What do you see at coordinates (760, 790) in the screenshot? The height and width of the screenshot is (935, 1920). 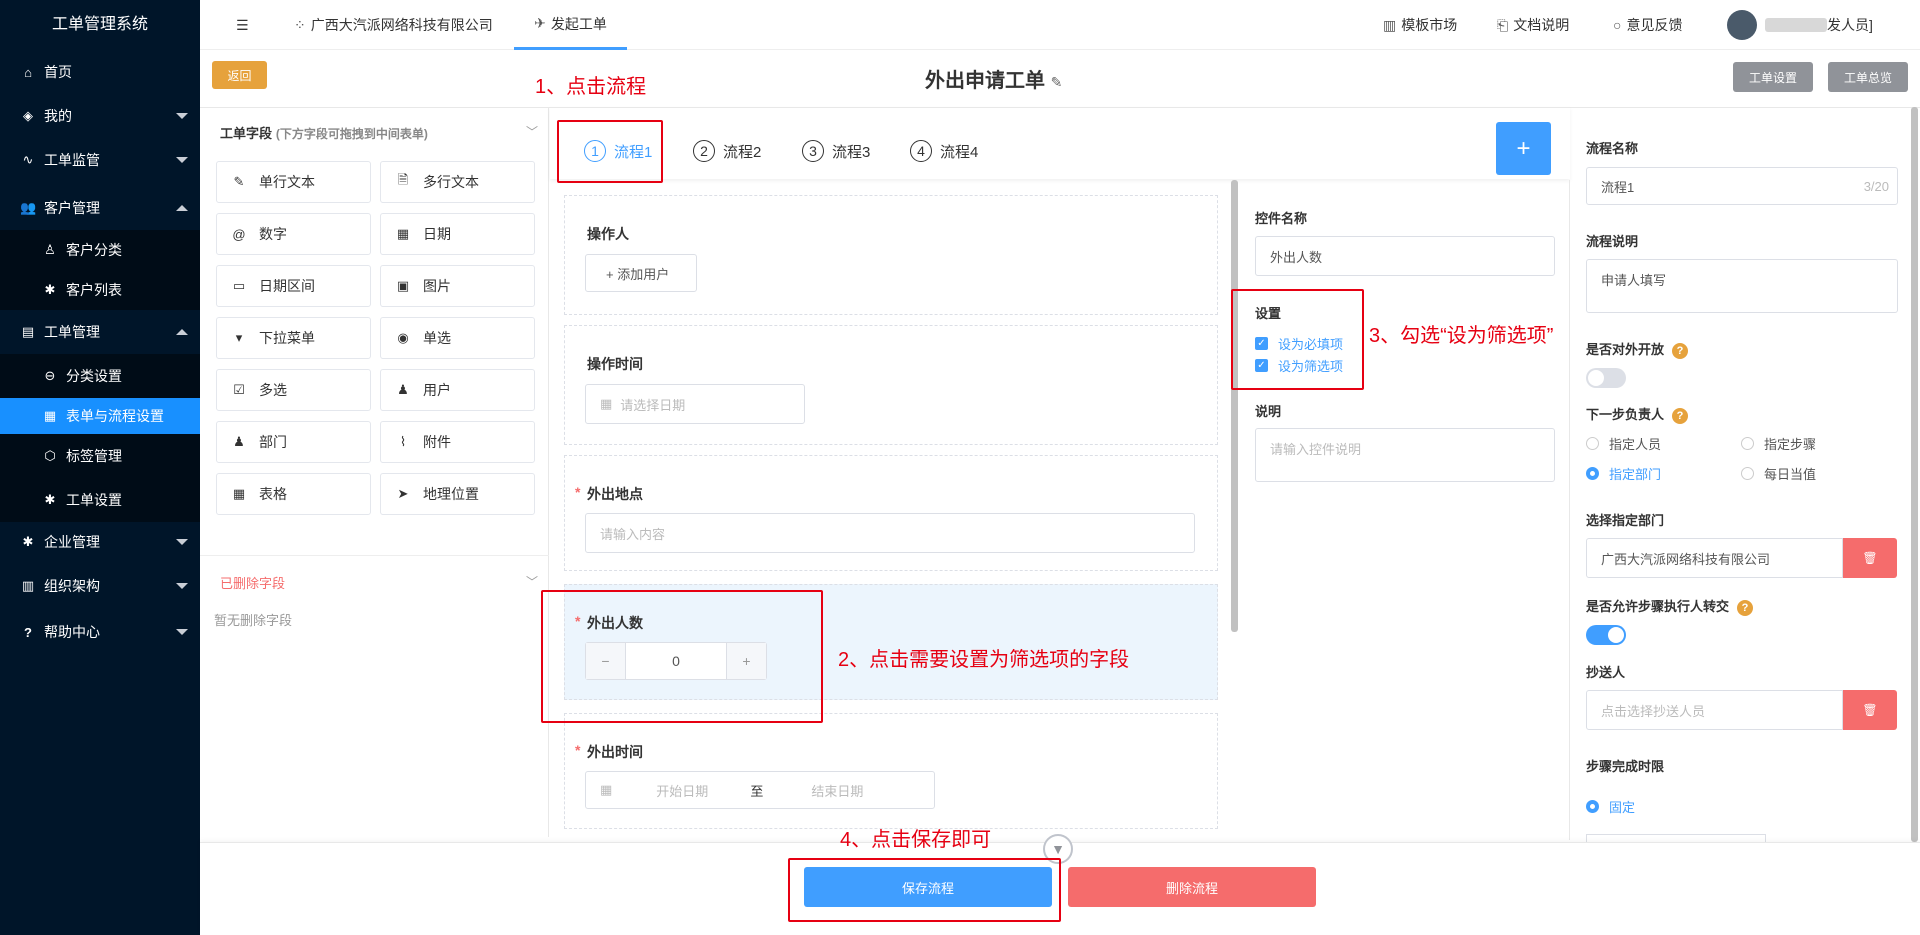 I see `date-range-input: ▦ 开始日期 至 结束日期` at bounding box center [760, 790].